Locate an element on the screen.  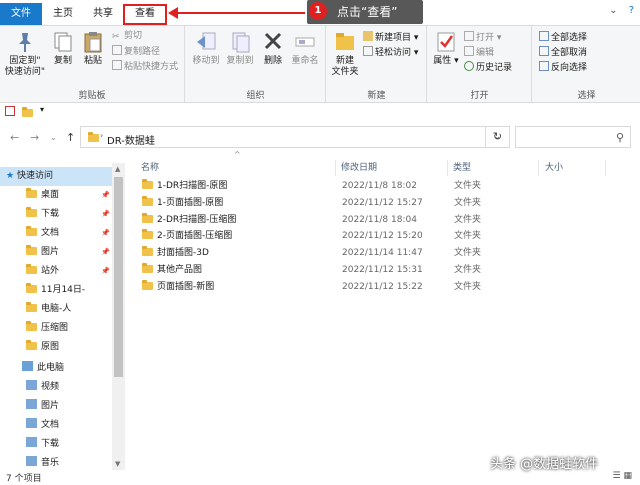
tab-home: 主页 is located at coordinates (63, 15).